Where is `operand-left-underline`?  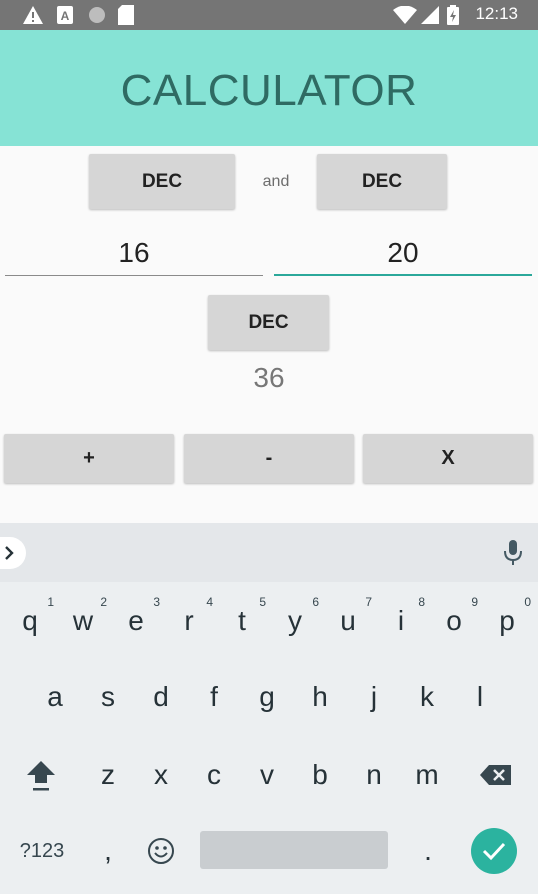
operand-left-underline is located at coordinates (134, 275).